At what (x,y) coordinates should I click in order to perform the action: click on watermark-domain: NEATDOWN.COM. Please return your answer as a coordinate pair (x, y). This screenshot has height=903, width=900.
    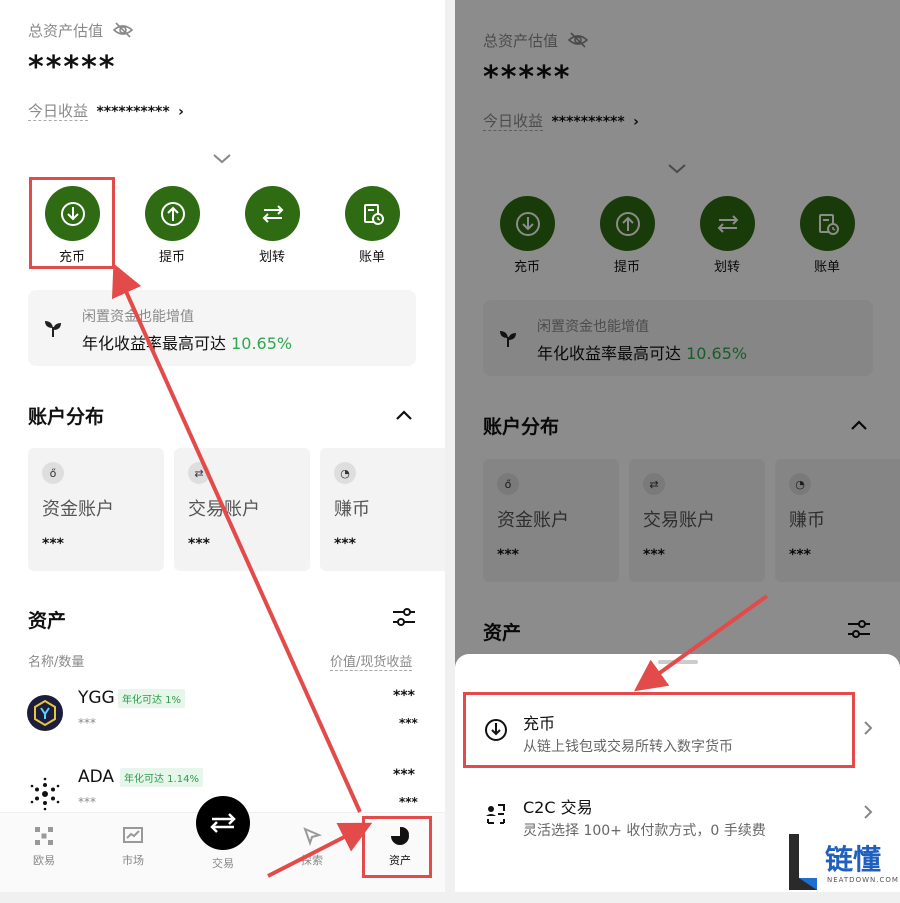
    Looking at the image, I should click on (863, 880).